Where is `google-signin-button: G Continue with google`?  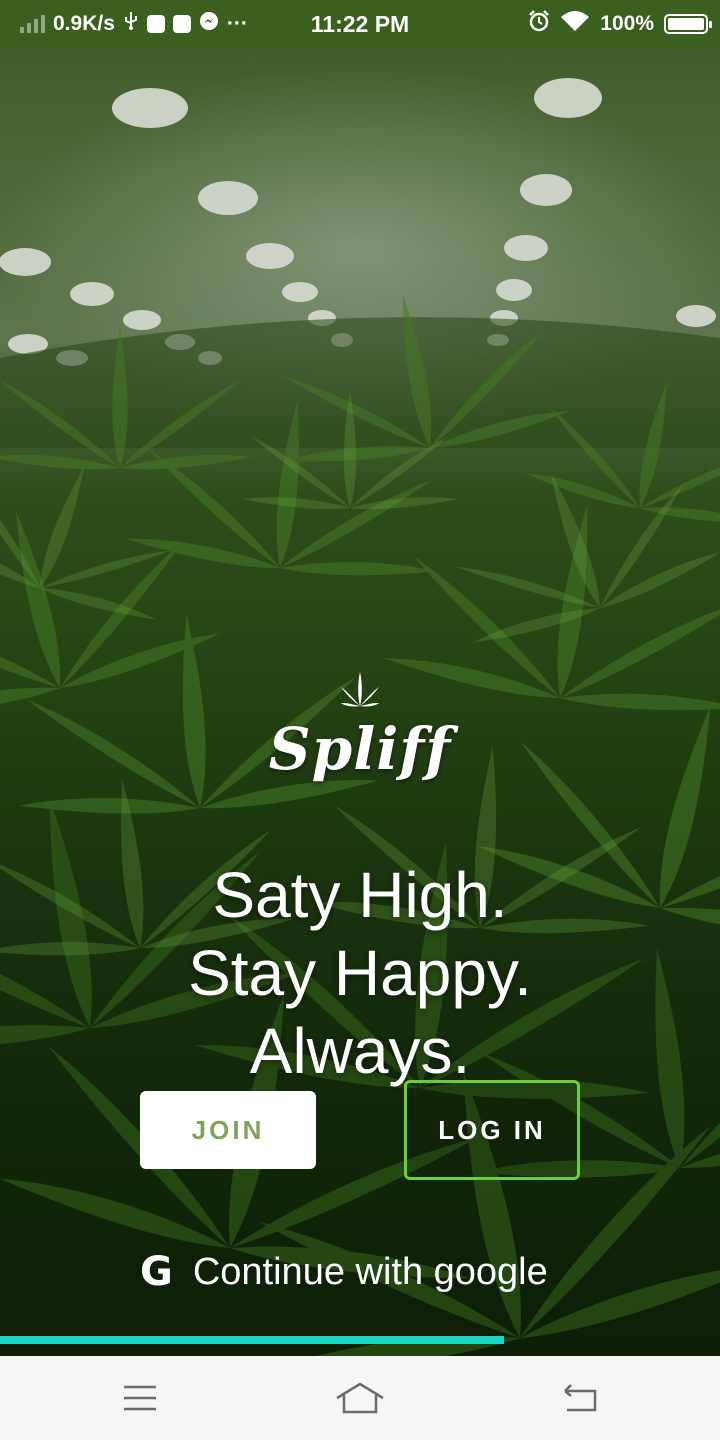
google-signin-button: G Continue with google is located at coordinates (344, 1272).